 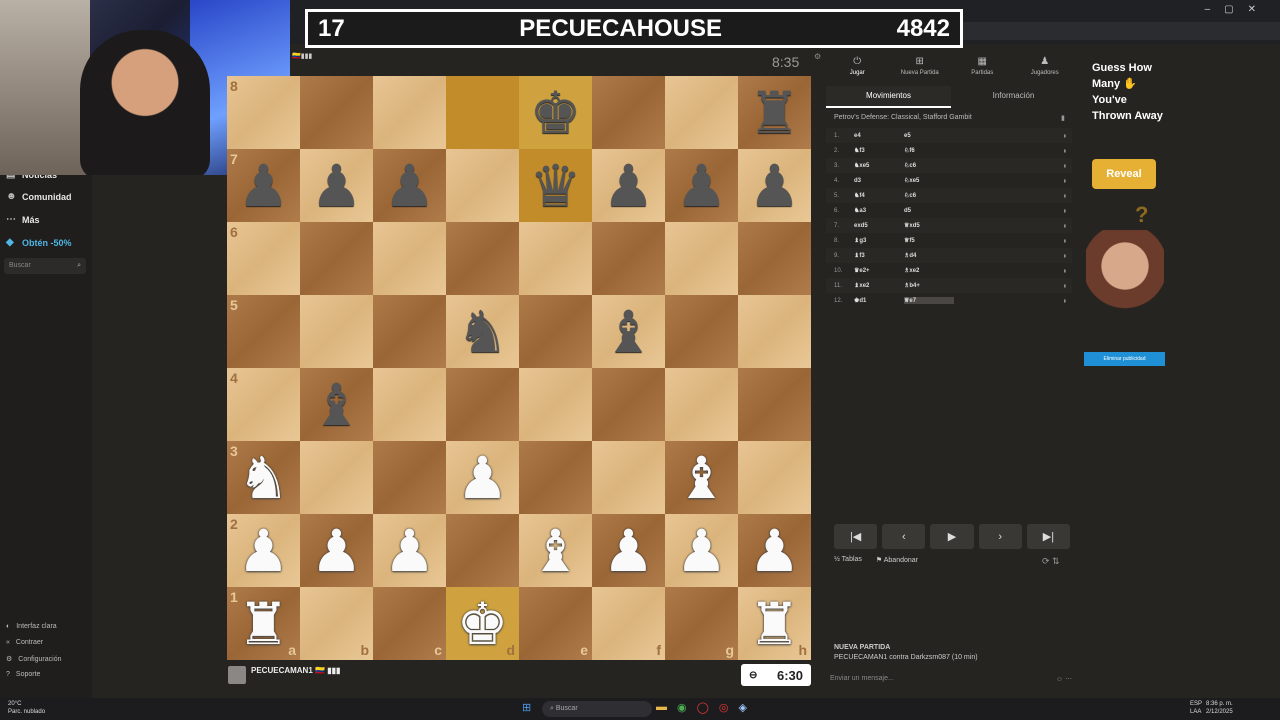 I want to click on square-d6, so click(x=482, y=258).